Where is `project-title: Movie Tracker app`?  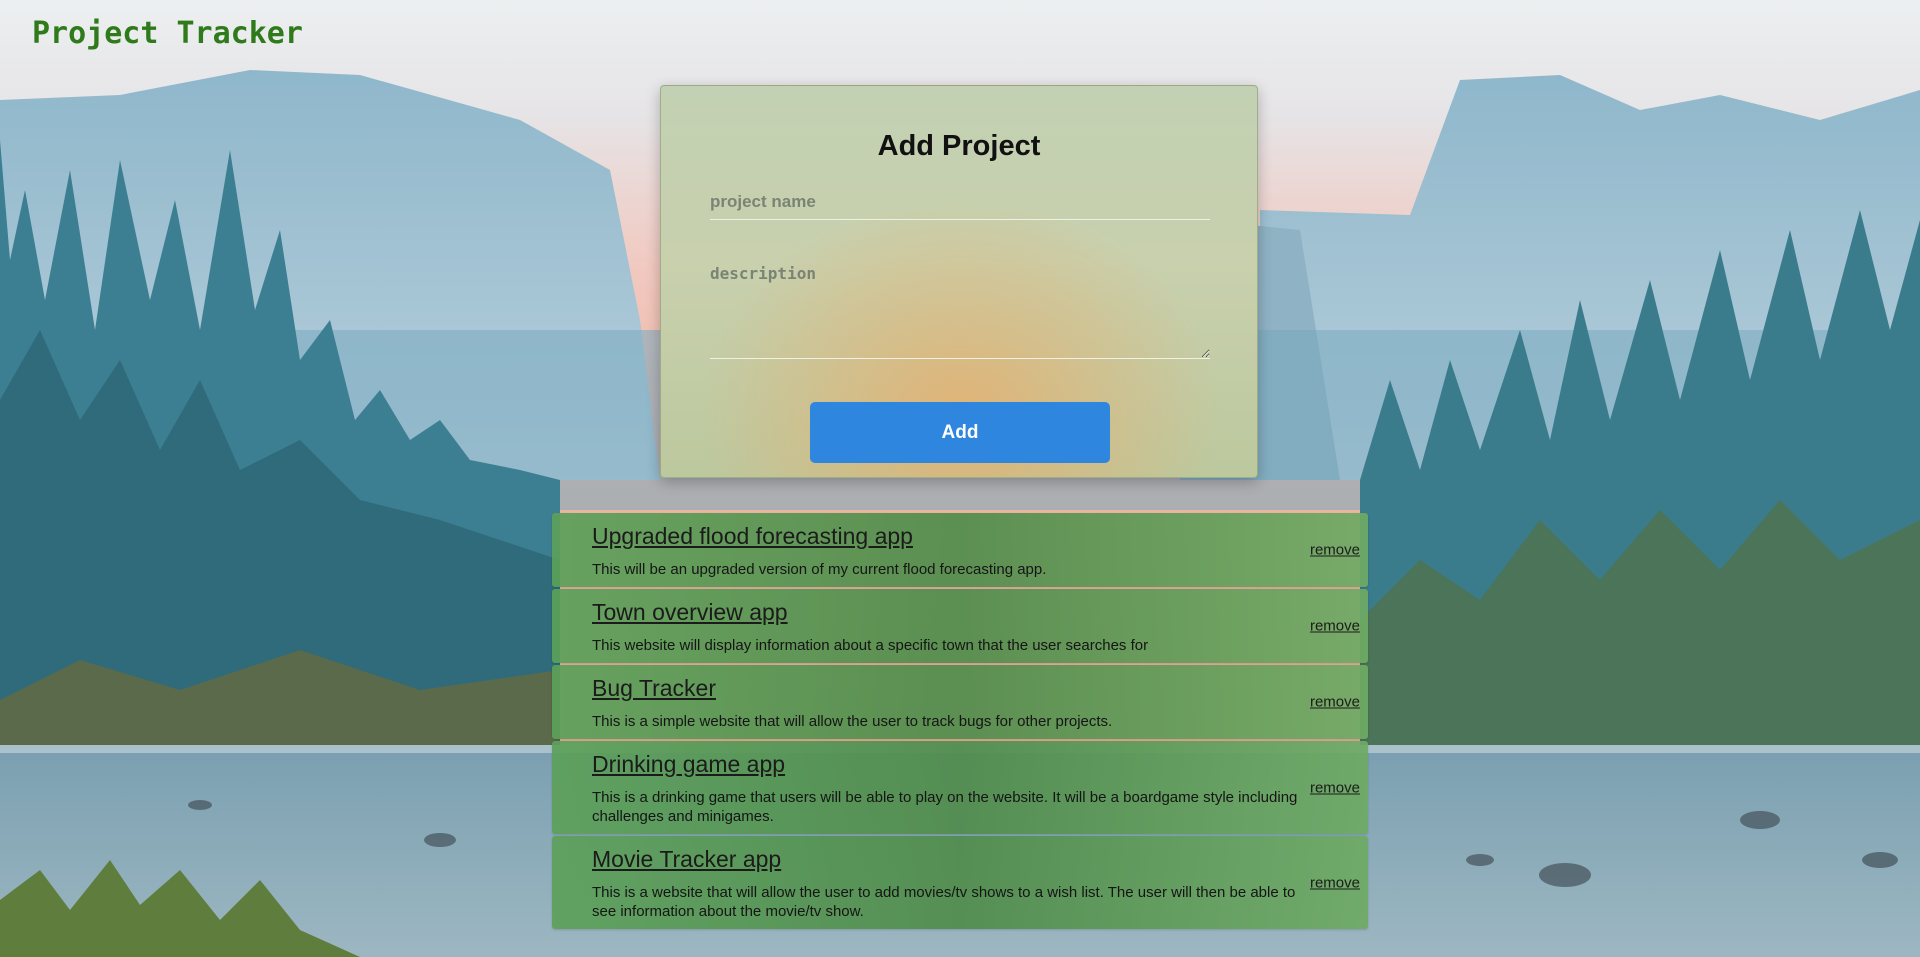 project-title: Movie Tracker app is located at coordinates (945, 859).